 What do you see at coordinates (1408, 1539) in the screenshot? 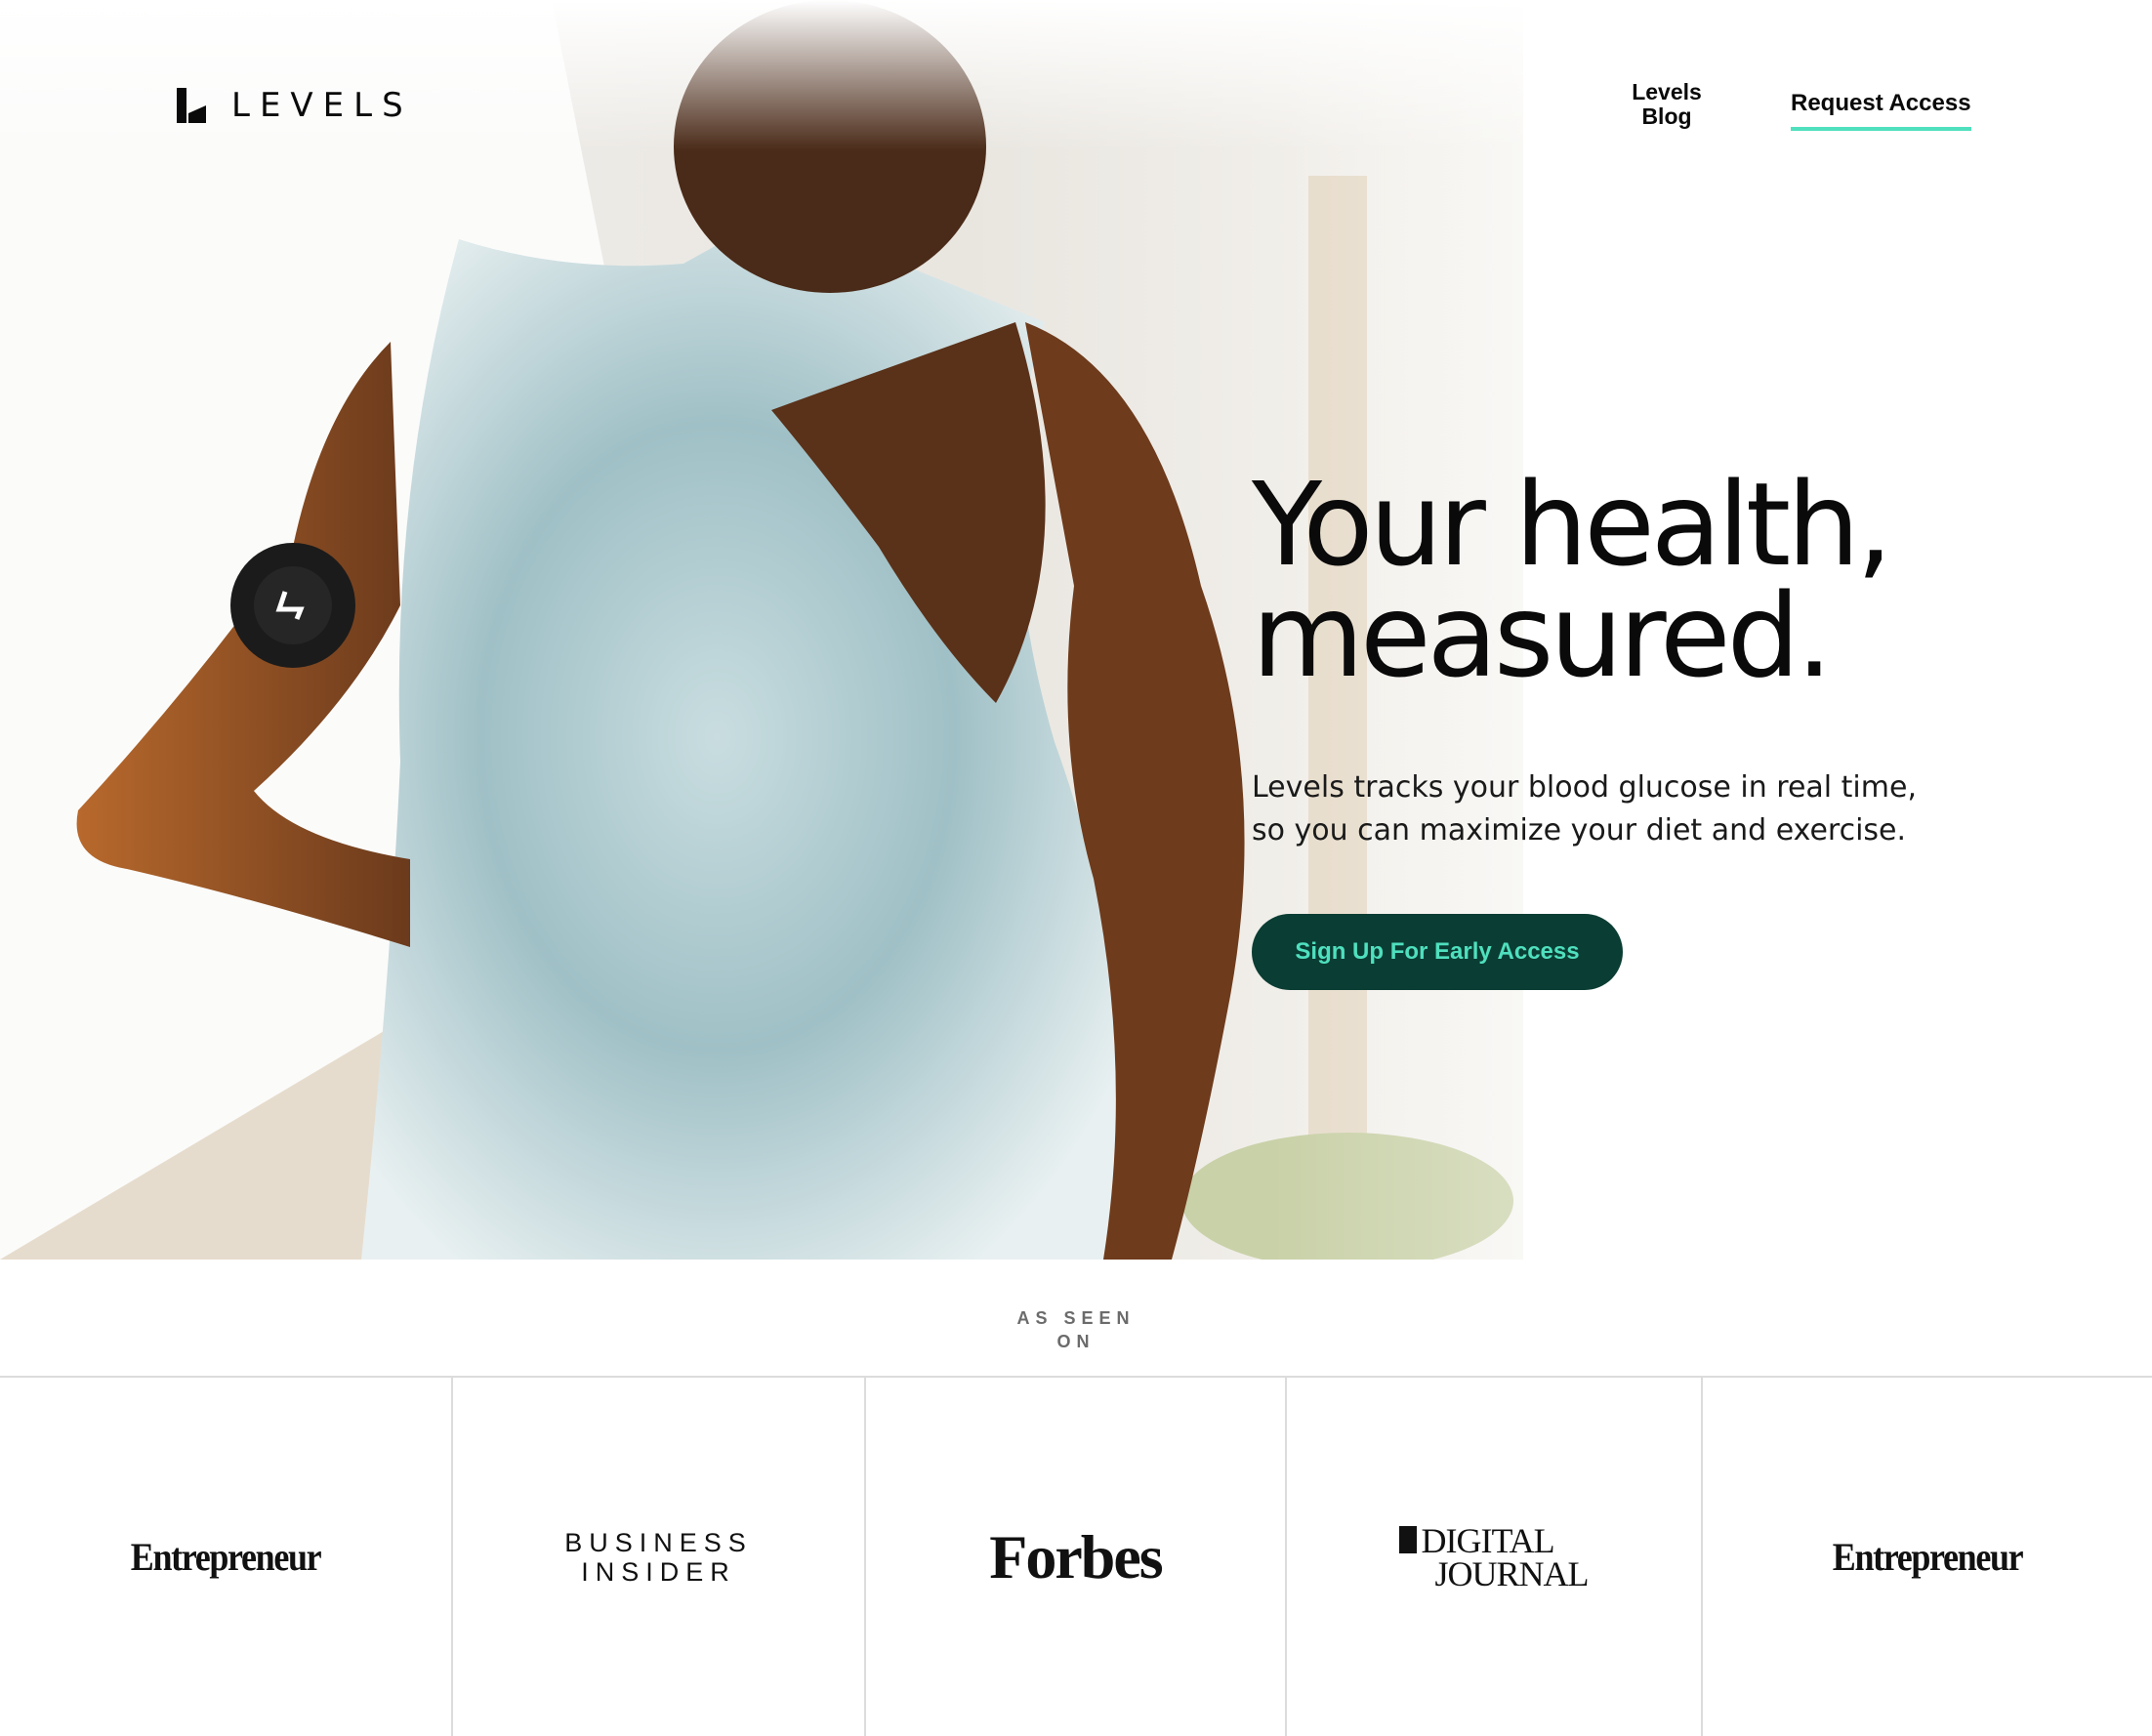
I see `digital-journal-square-icon` at bounding box center [1408, 1539].